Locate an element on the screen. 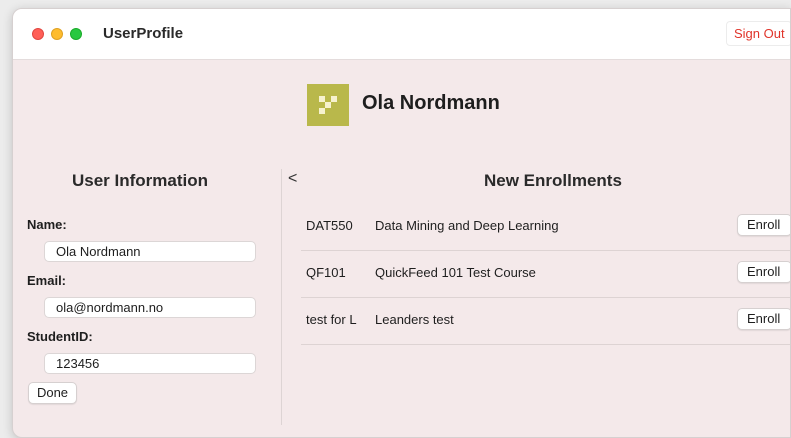 This screenshot has width=791, height=438. enrollment-row: test for L Leanders test Enroll is located at coordinates (545, 321).